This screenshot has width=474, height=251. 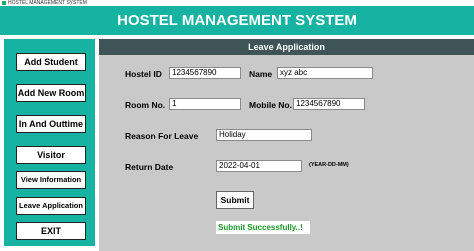 I want to click on panel-title: Leave Application, so click(x=286, y=47).